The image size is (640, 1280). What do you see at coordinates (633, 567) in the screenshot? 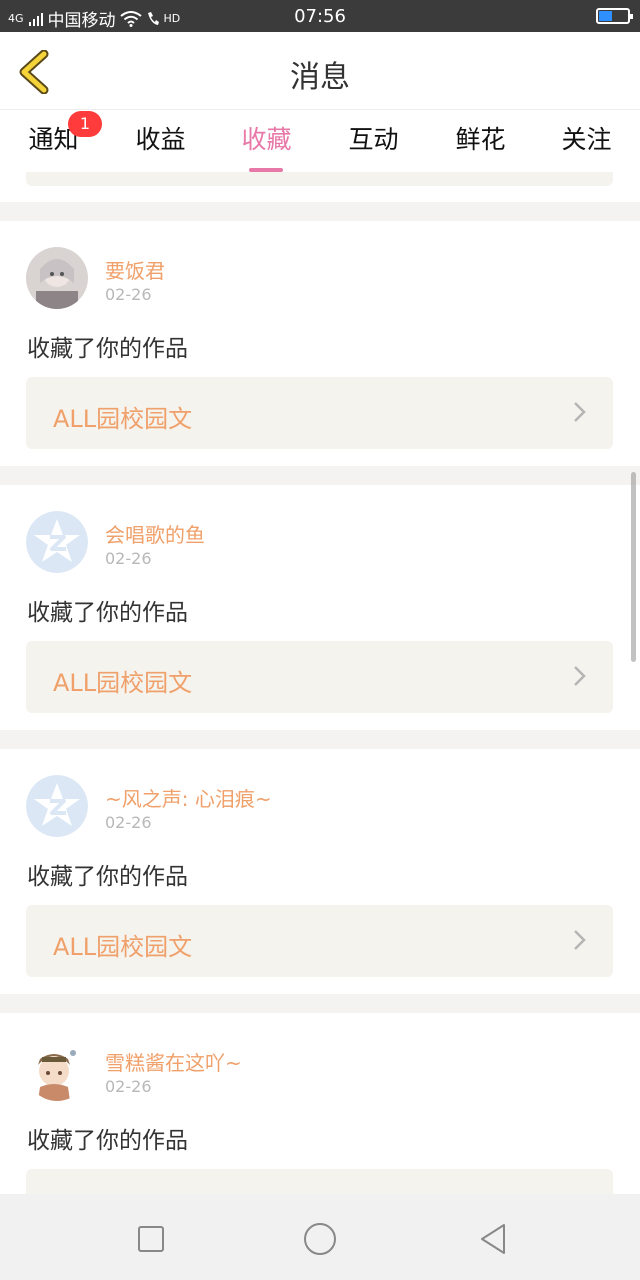
I see `scrollbar` at bounding box center [633, 567].